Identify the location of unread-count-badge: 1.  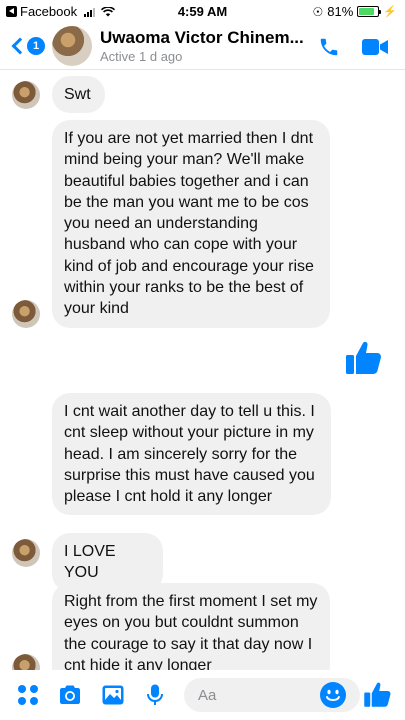
(36, 46).